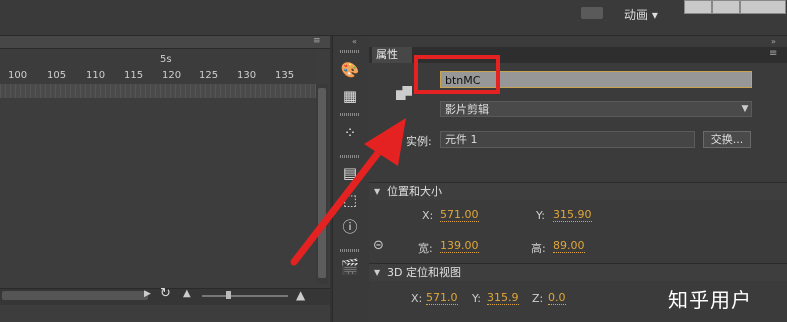 This screenshot has height=322, width=787. Describe the element at coordinates (165, 293) in the screenshot. I see `refresh-icon: ↻` at that location.